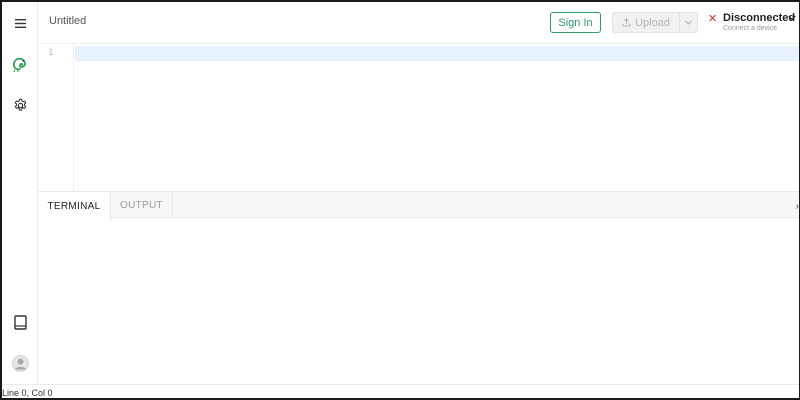 The image size is (800, 400). I want to click on settings-button, so click(20, 105).